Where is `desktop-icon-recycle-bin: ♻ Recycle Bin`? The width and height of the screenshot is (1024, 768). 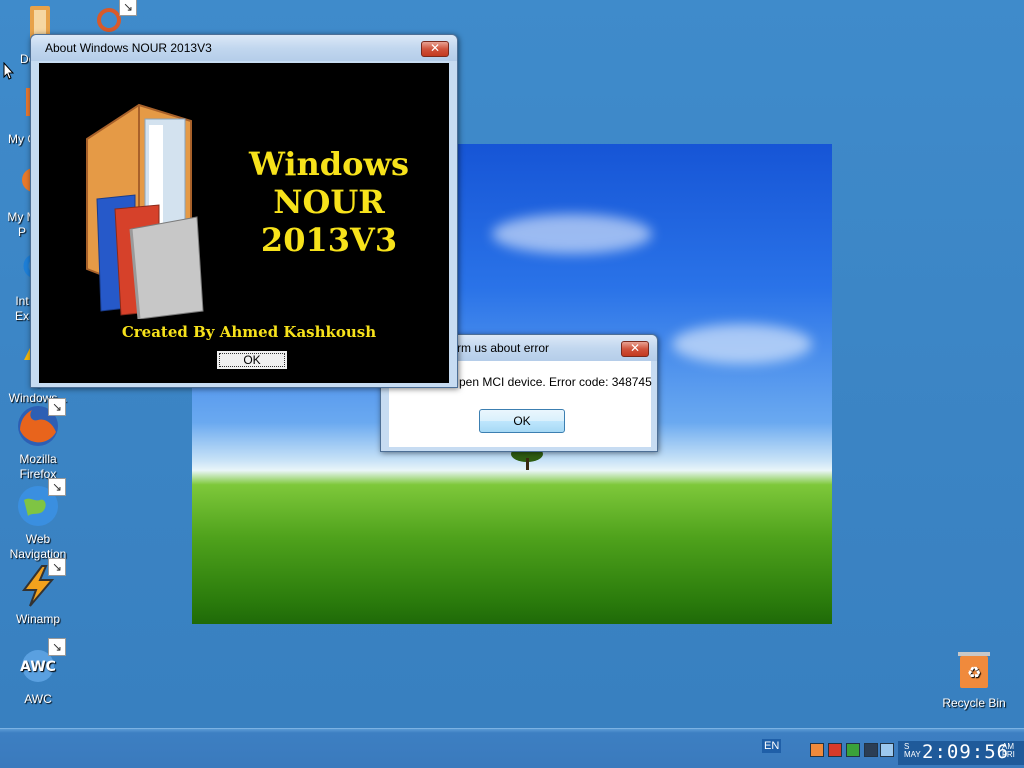 desktop-icon-recycle-bin: ♻ Recycle Bin is located at coordinates (974, 678).